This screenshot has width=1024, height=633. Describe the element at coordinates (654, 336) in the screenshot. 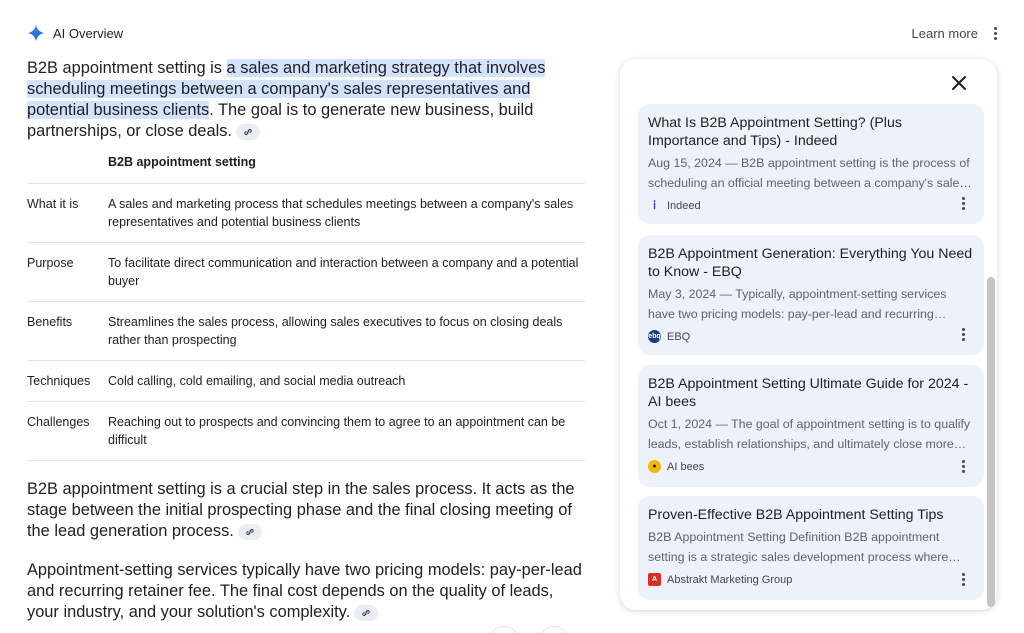

I see `ebq-icon: ebq` at that location.